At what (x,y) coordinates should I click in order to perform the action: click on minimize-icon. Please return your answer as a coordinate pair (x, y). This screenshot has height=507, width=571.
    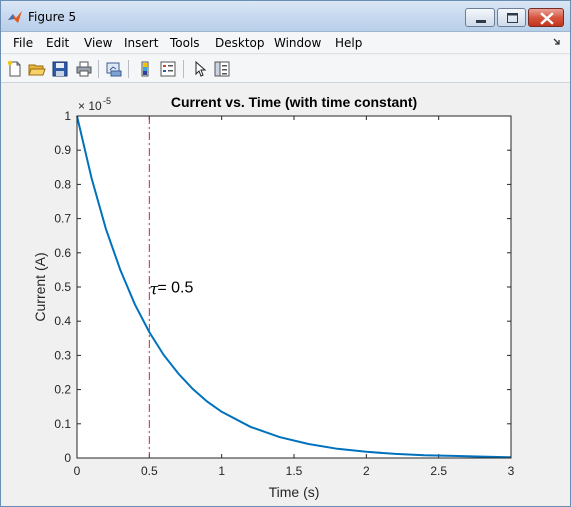
    Looking at the image, I should click on (481, 21).